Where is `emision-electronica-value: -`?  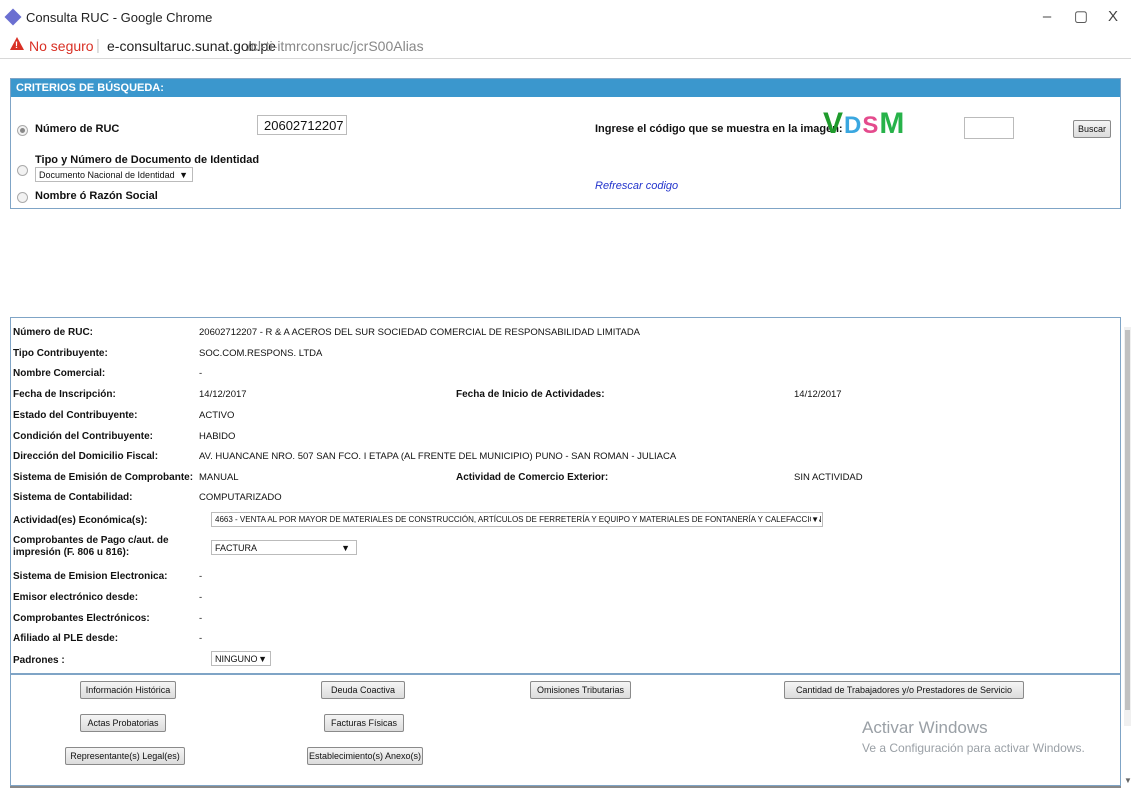
emision-electronica-value: - is located at coordinates (201, 576).